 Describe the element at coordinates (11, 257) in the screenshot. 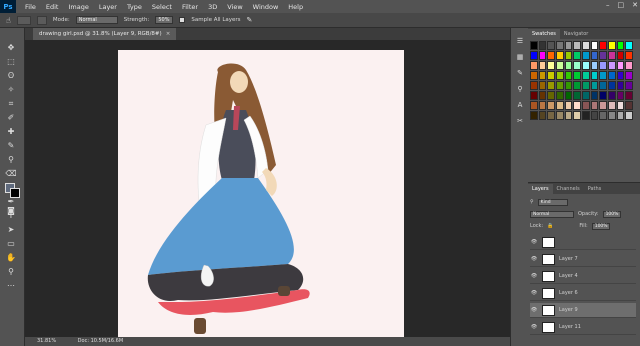

I see `hand-tool-icon: ✋` at that location.